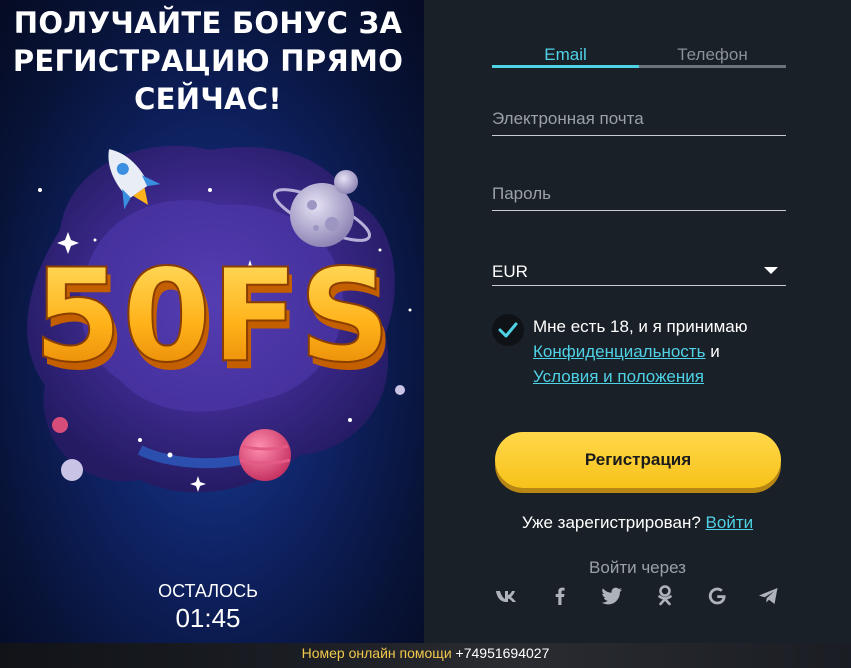 Image resolution: width=851 pixels, height=668 pixels. What do you see at coordinates (712, 56) in the screenshot?
I see `tab-phone: Телефон` at bounding box center [712, 56].